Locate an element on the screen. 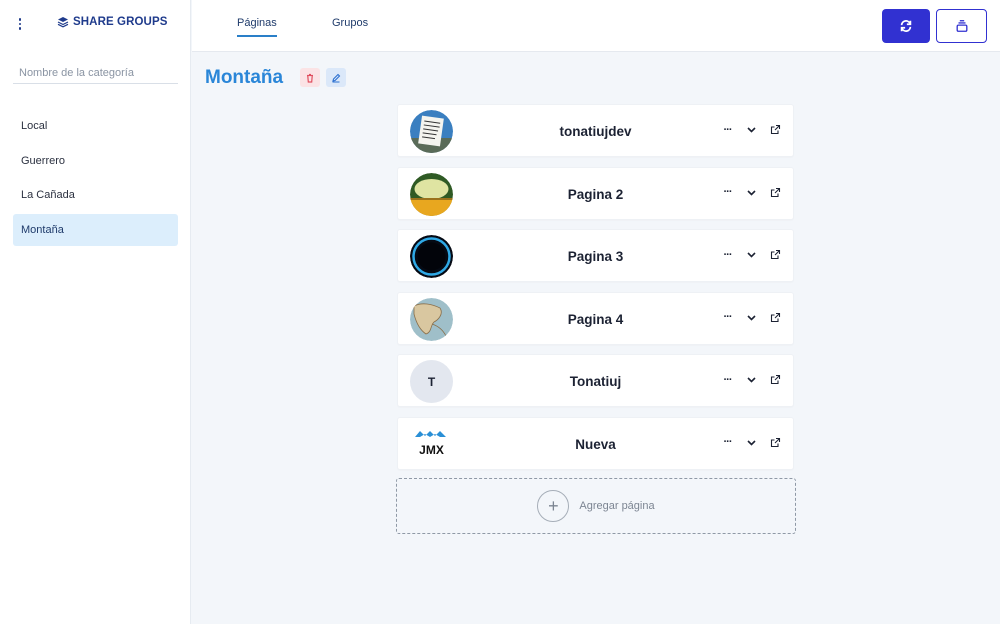  add-page-button: + Agregar página is located at coordinates (596, 506).